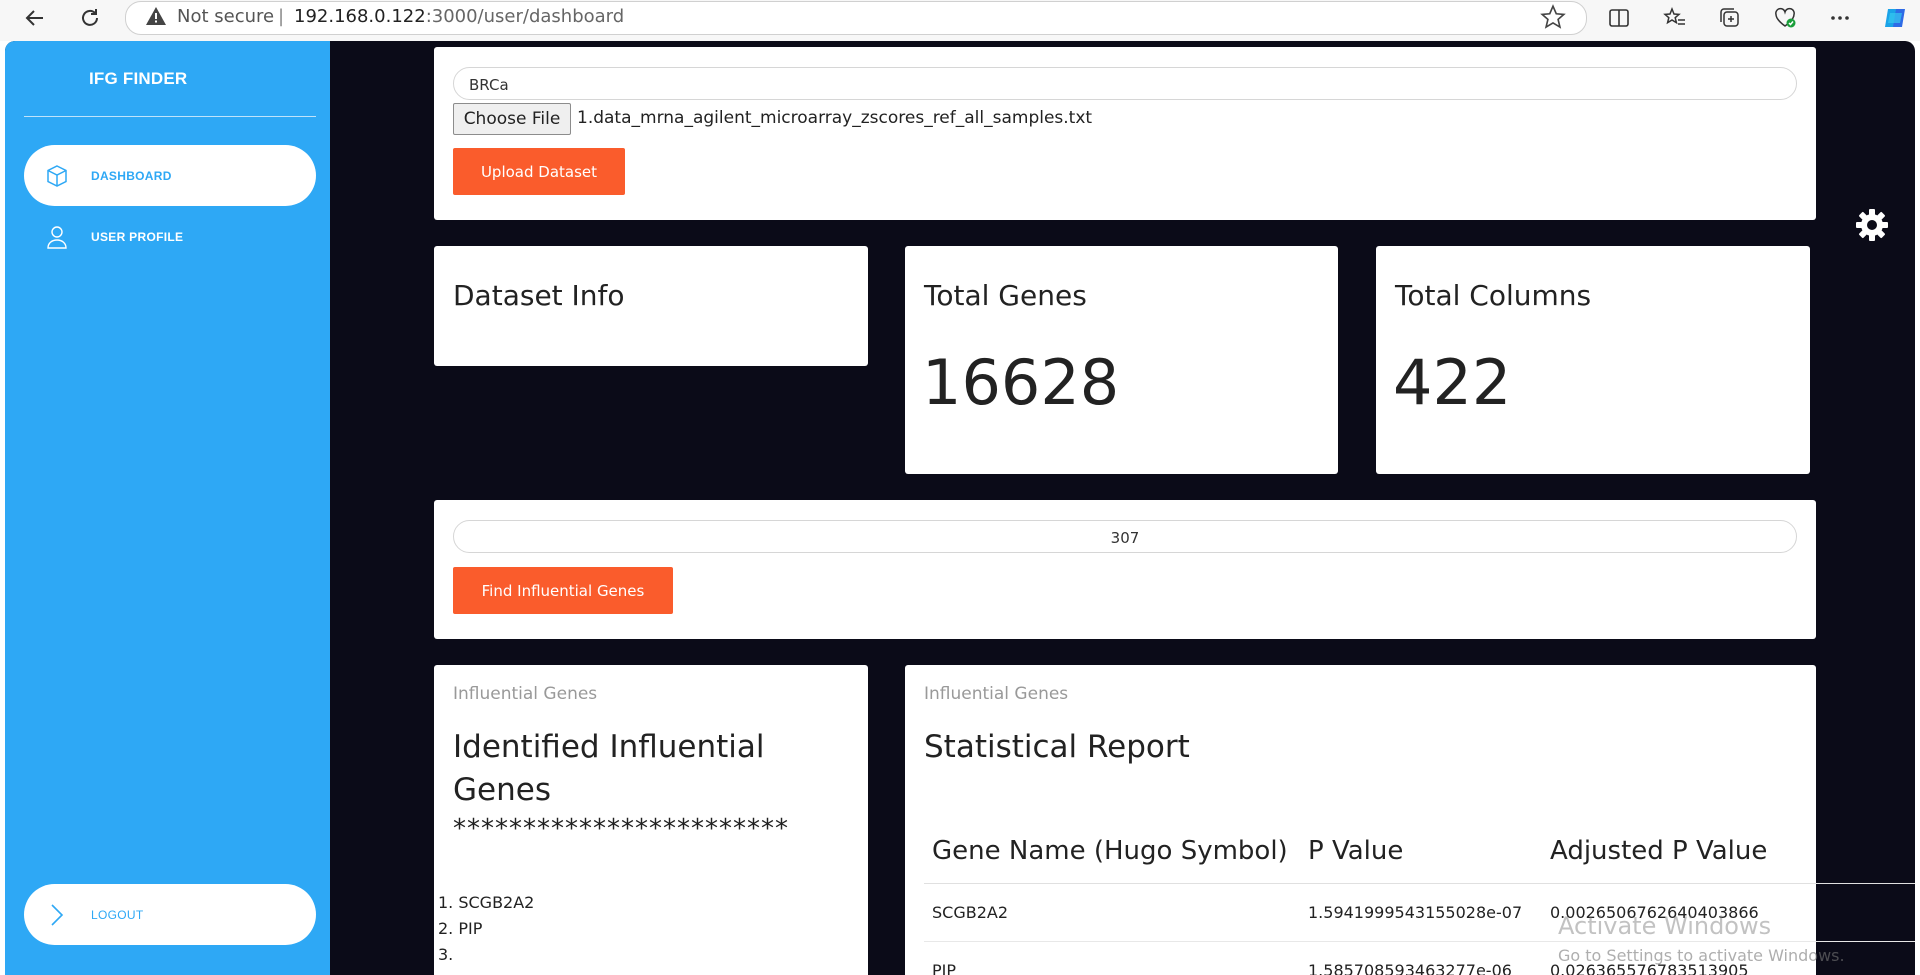 The image size is (1920, 975). Describe the element at coordinates (1452, 382) in the screenshot. I see `total-columns-value: 422` at that location.